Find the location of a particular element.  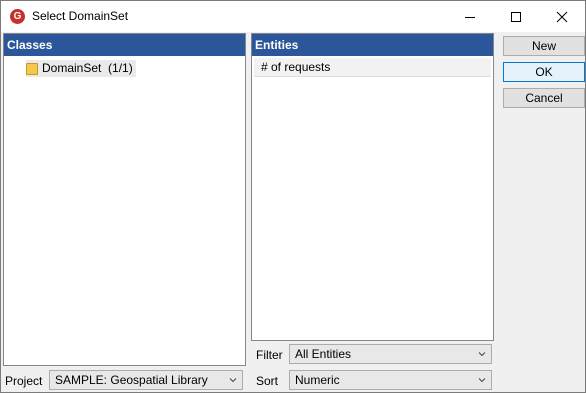

project-select-value: SAMPLE: Geospatial Library is located at coordinates (131, 380).